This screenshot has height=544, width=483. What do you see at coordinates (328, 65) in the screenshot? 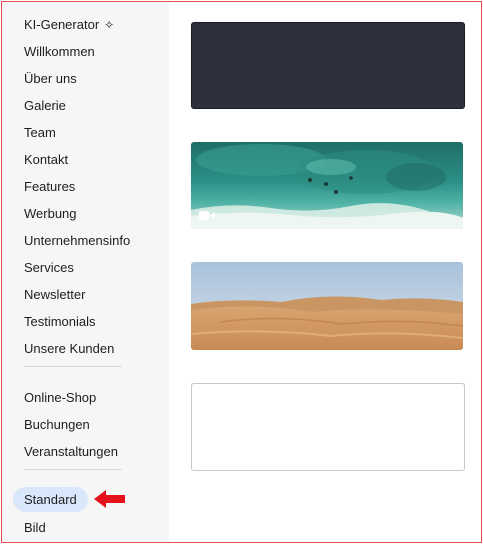
I see `template-thumbnail-dark` at bounding box center [328, 65].